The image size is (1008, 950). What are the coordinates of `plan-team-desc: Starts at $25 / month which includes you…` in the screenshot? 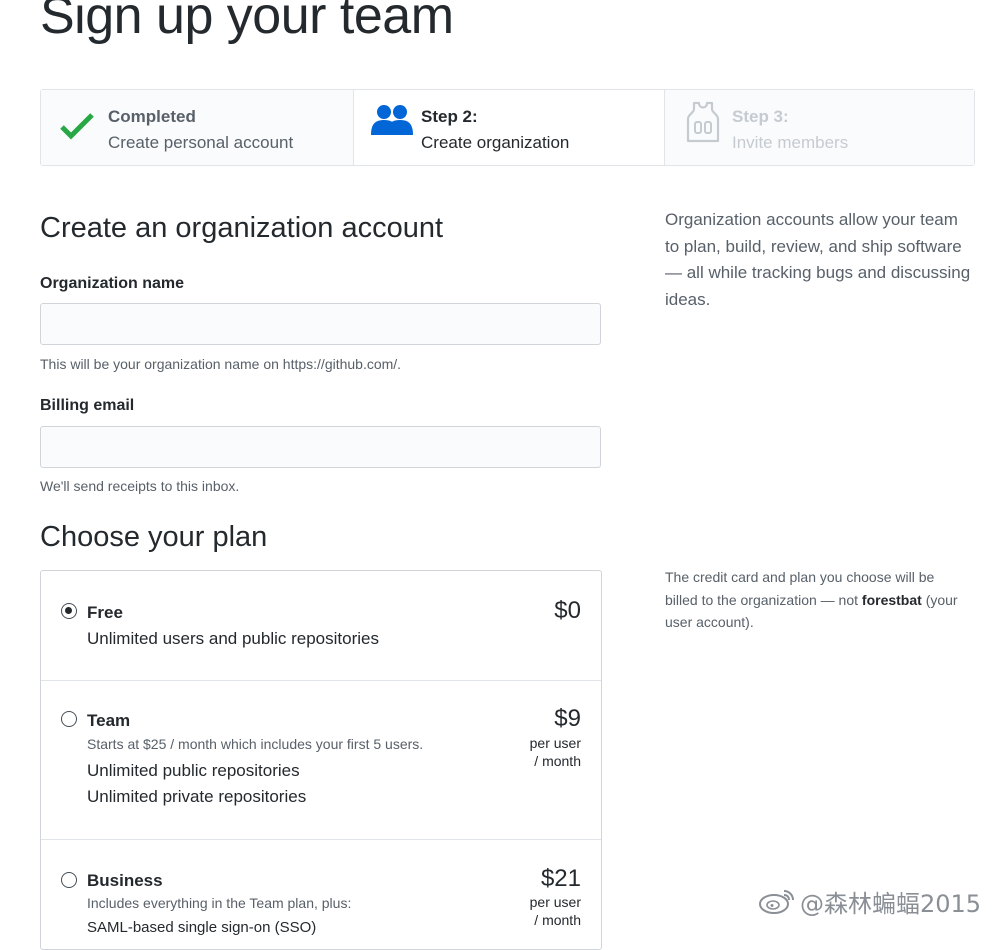 It's located at (255, 744).